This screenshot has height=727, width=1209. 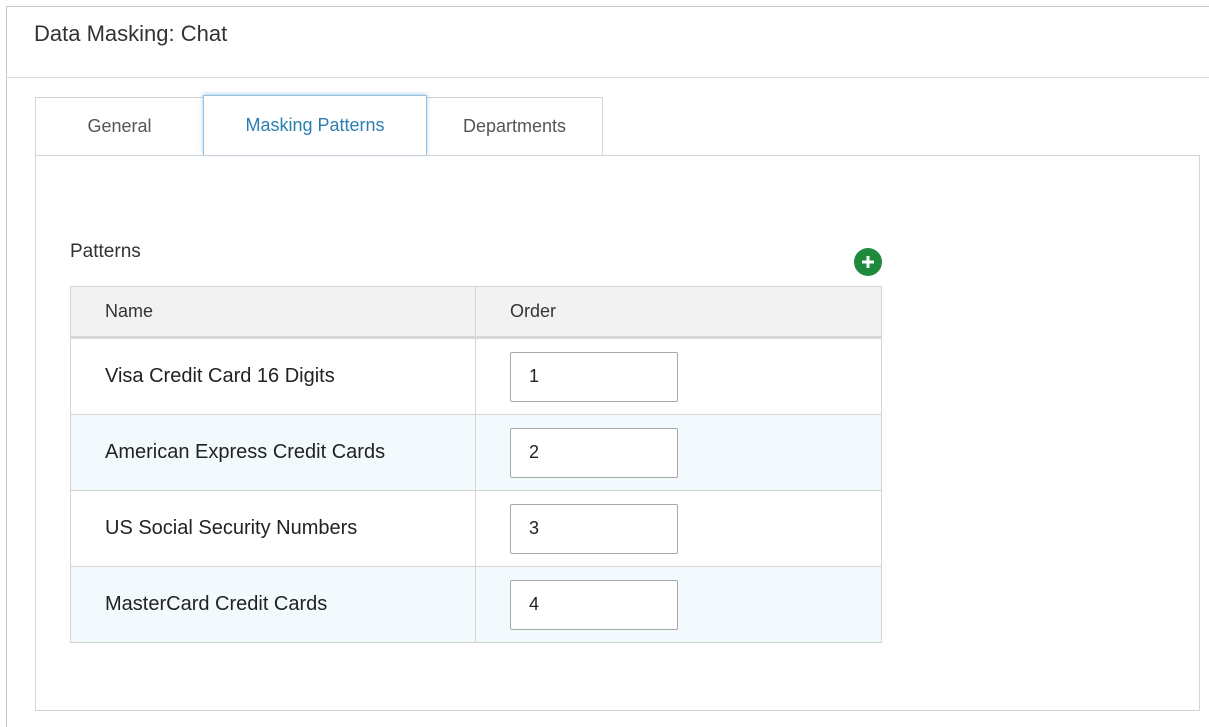 I want to click on tab-bar: General Masking Patterns Departments, so click(x=319, y=125).